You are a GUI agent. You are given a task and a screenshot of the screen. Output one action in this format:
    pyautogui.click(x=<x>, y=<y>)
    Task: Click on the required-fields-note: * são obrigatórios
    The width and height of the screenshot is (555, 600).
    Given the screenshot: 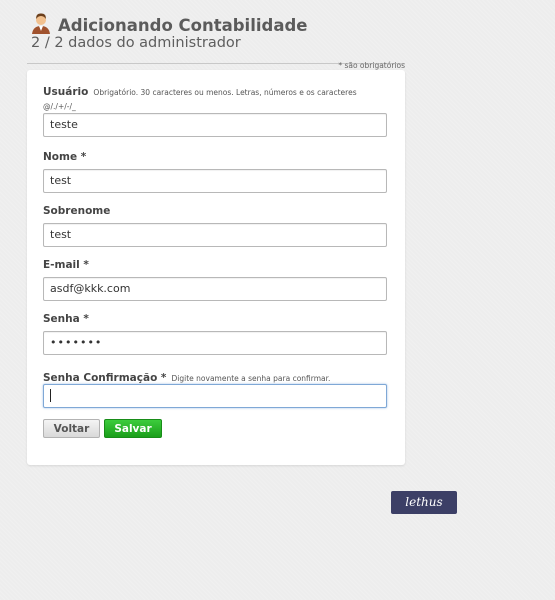 What is the action you would take?
    pyautogui.click(x=371, y=65)
    